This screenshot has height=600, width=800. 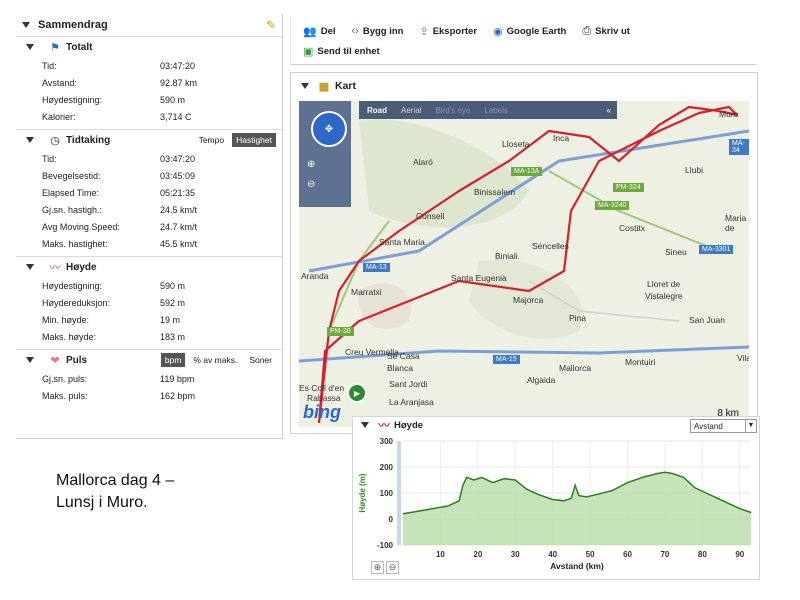 I want to click on device-icon: ▣, so click(x=308, y=51).